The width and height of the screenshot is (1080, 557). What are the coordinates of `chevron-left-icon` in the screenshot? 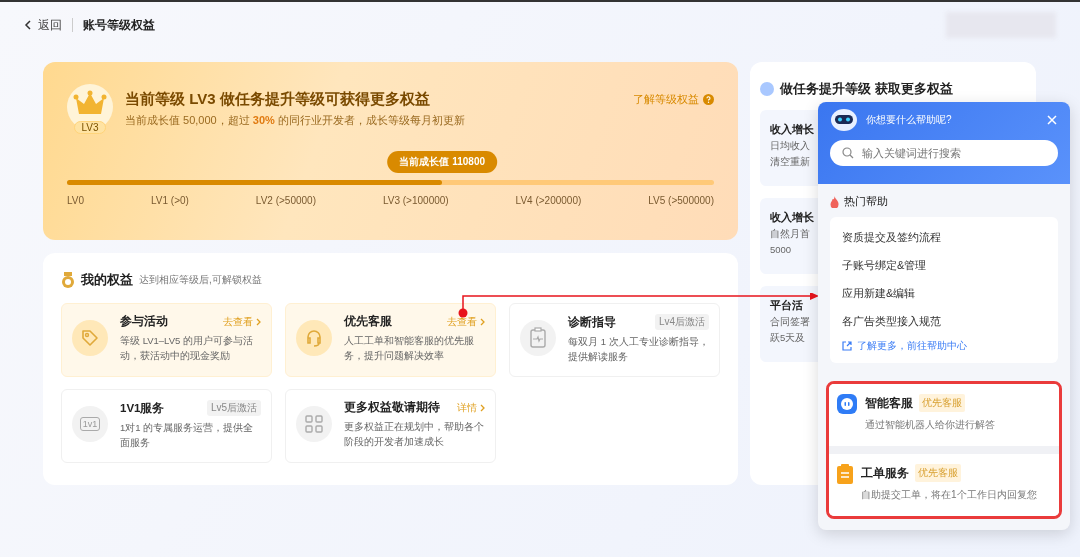 It's located at (28, 25).